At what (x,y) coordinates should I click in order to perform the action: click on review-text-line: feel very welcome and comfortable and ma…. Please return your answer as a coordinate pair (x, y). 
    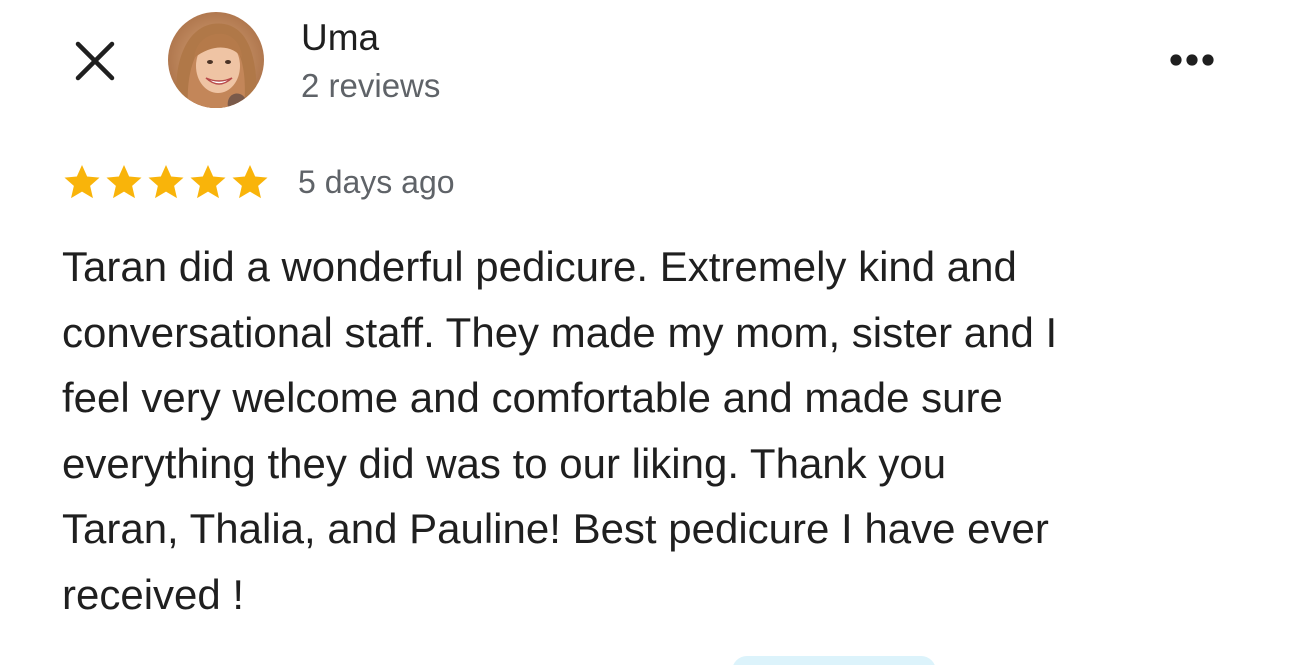
    Looking at the image, I should click on (532, 398).